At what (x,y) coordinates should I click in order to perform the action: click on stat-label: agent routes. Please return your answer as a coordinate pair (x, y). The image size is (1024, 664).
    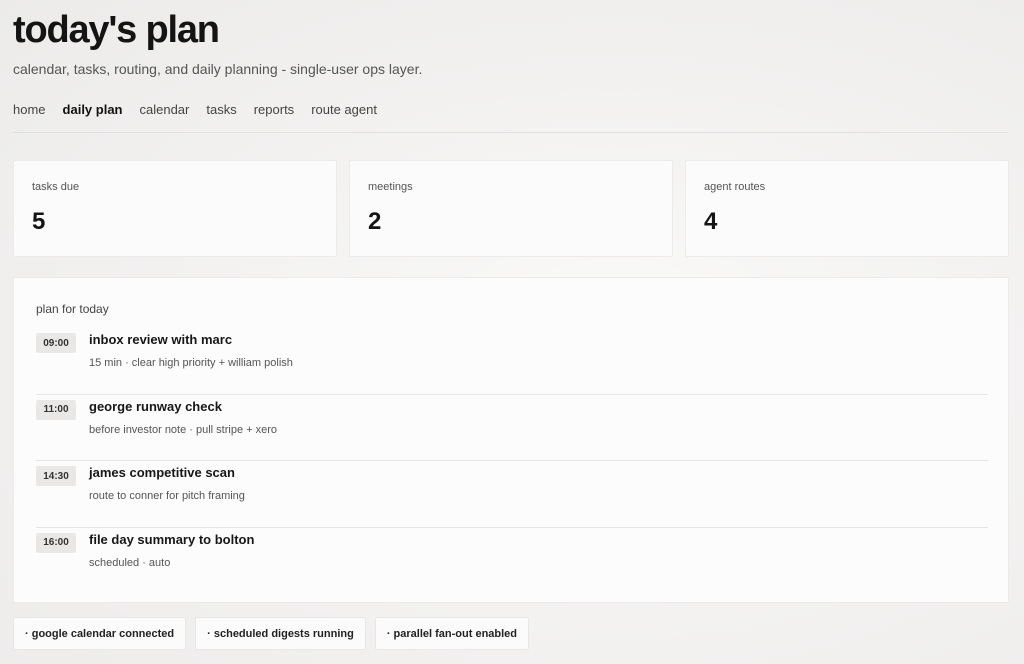
    Looking at the image, I should click on (735, 187).